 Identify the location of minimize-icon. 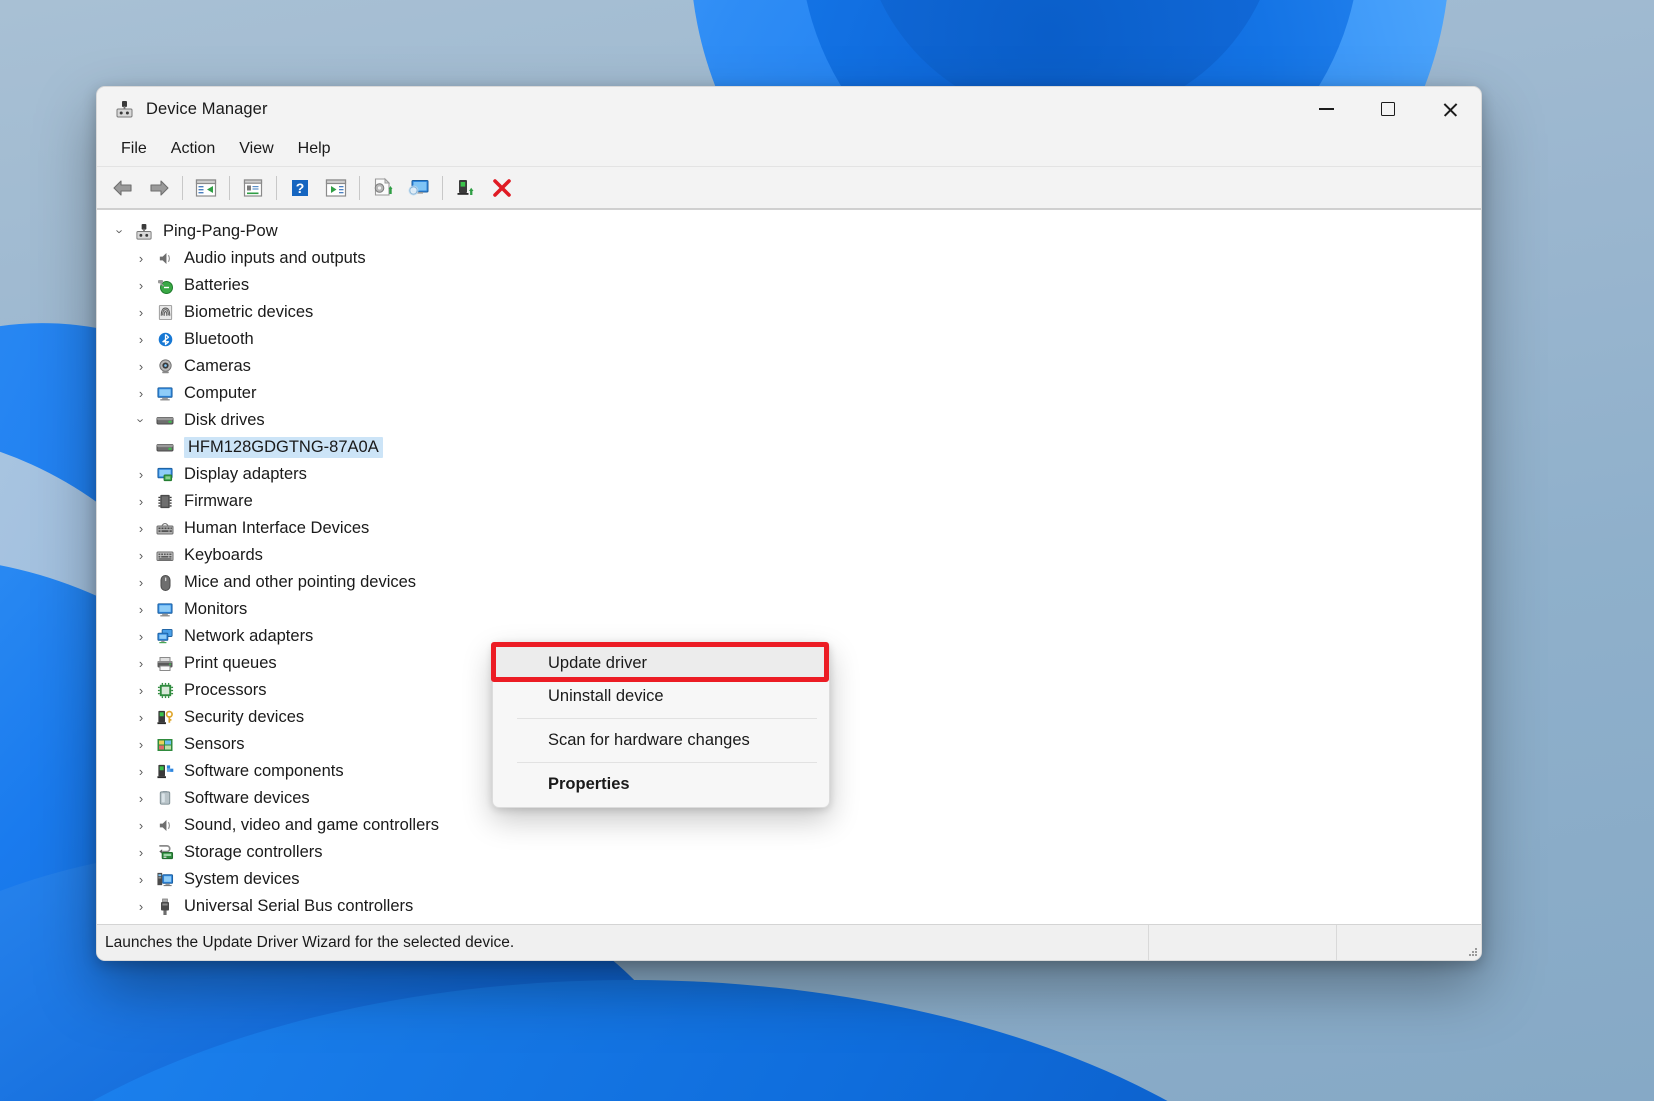
(1326, 109).